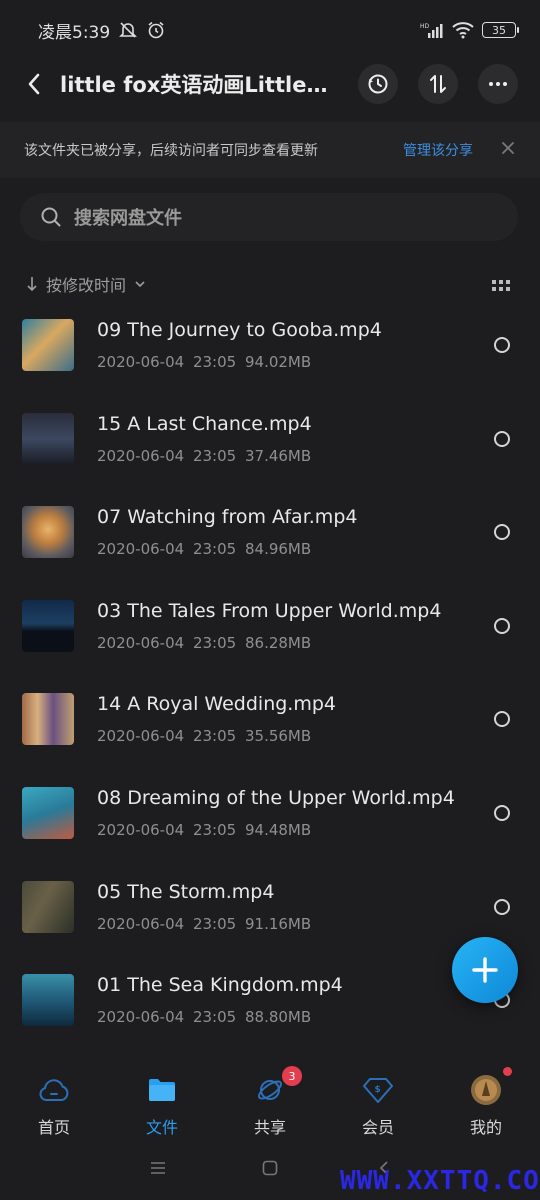 This screenshot has width=540, height=1200. Describe the element at coordinates (269, 1127) in the screenshot. I see `nav-share-label: 共享` at that location.